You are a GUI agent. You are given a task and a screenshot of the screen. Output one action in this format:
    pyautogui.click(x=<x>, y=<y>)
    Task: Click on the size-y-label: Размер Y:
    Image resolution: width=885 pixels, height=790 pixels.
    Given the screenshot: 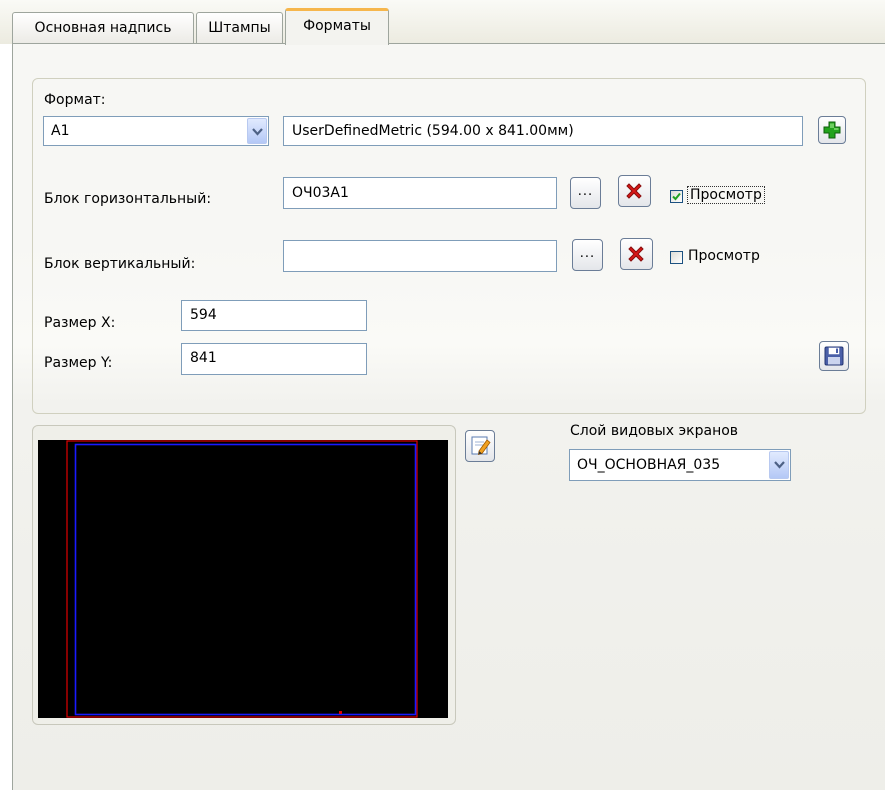 What is the action you would take?
    pyautogui.click(x=78, y=363)
    